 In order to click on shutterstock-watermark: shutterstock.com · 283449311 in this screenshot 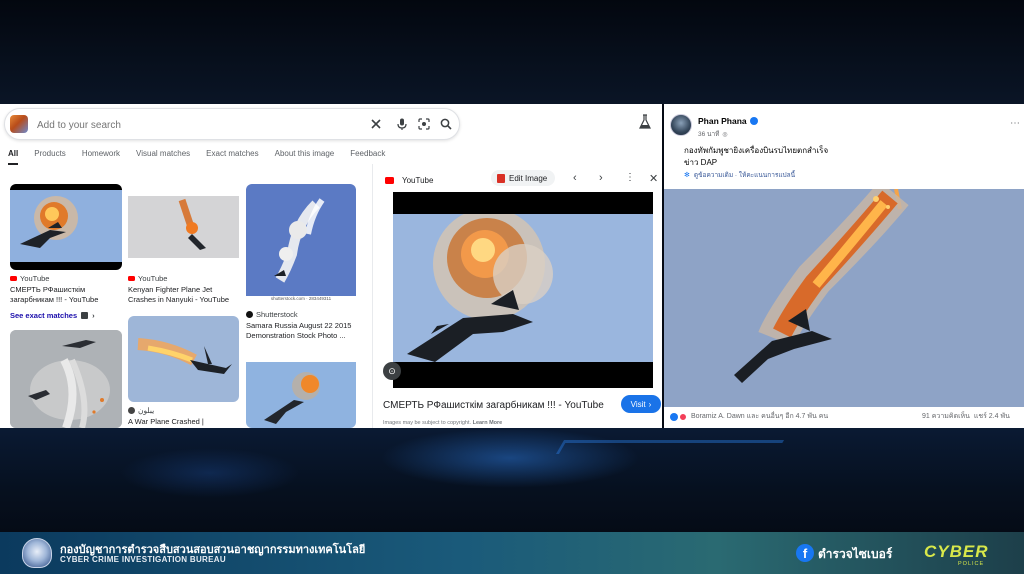, I will do `click(301, 298)`.